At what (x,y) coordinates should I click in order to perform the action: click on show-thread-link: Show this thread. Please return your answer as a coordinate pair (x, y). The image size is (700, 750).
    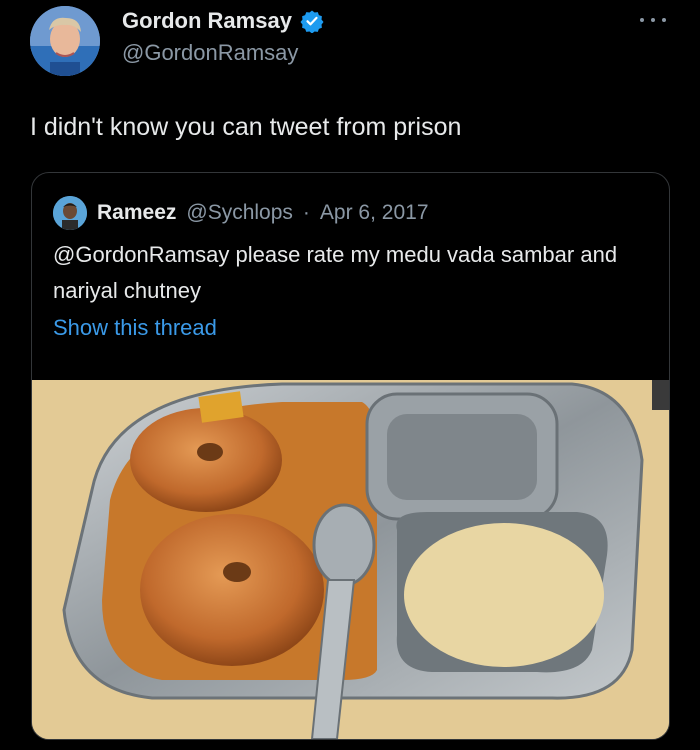
    Looking at the image, I should click on (135, 328).